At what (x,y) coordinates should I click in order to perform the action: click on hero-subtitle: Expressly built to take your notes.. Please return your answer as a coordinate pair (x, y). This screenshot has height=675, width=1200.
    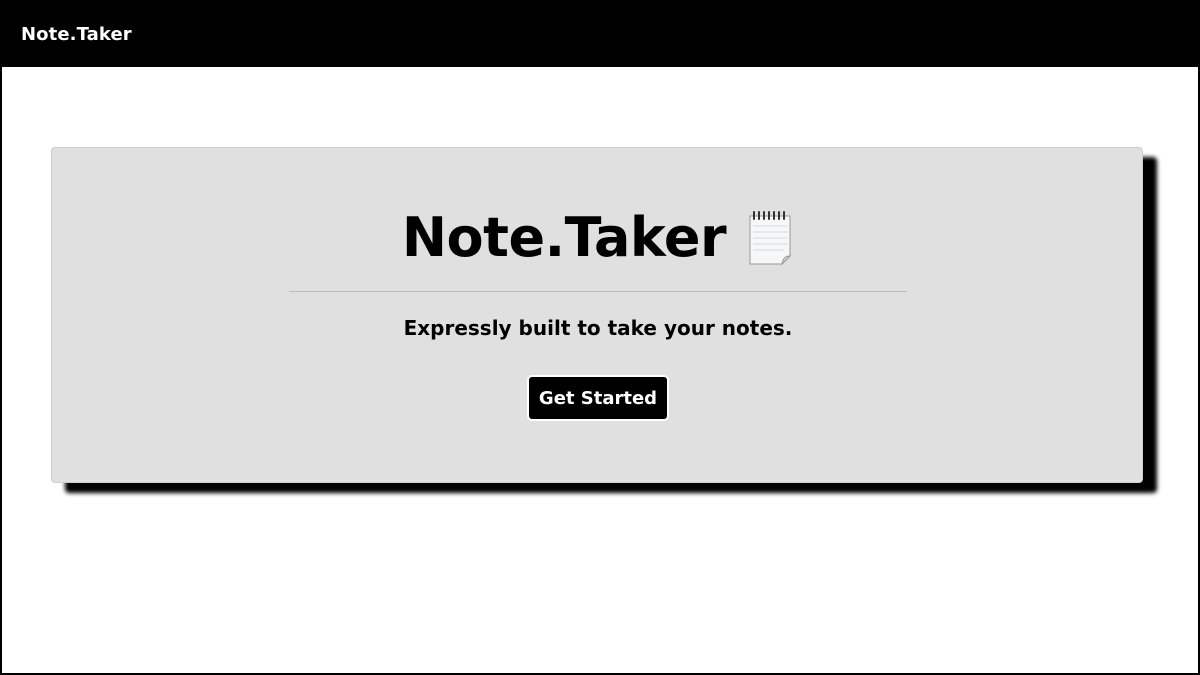
    Looking at the image, I should click on (598, 328).